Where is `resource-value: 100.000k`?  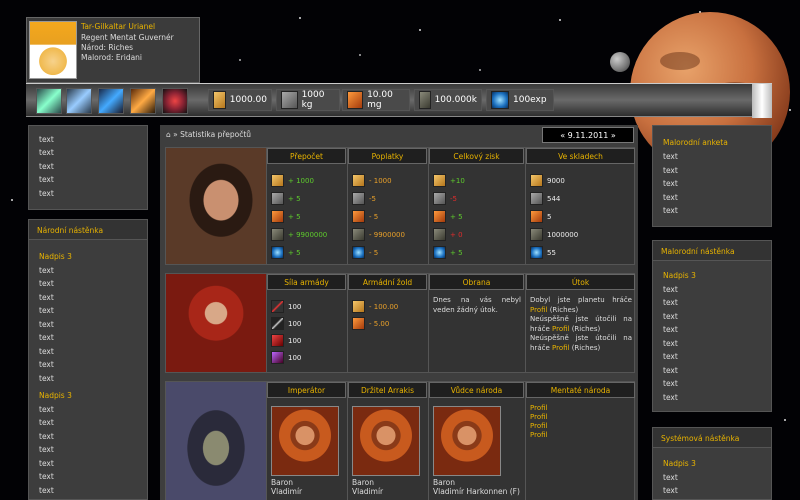
resource-value: 100.000k is located at coordinates (455, 100).